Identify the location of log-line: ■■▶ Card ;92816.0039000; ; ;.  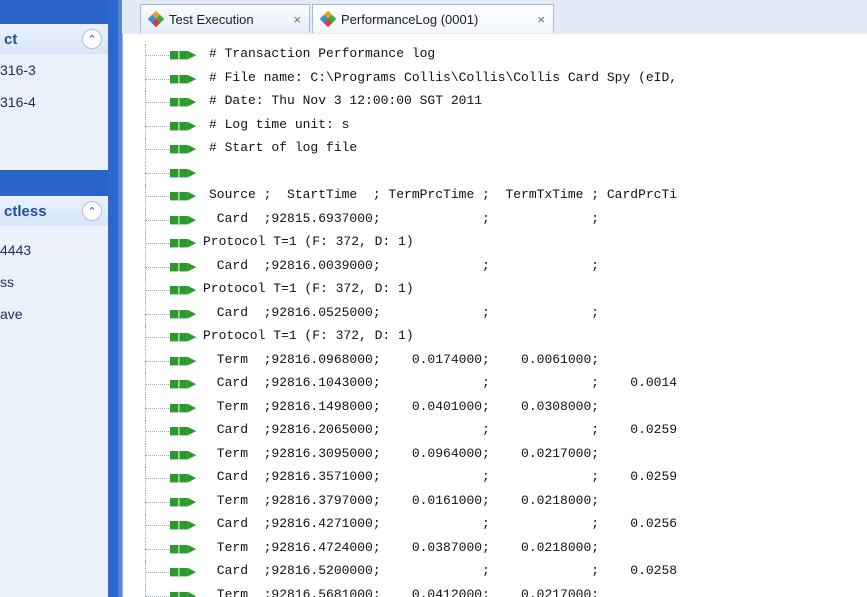
(495, 267).